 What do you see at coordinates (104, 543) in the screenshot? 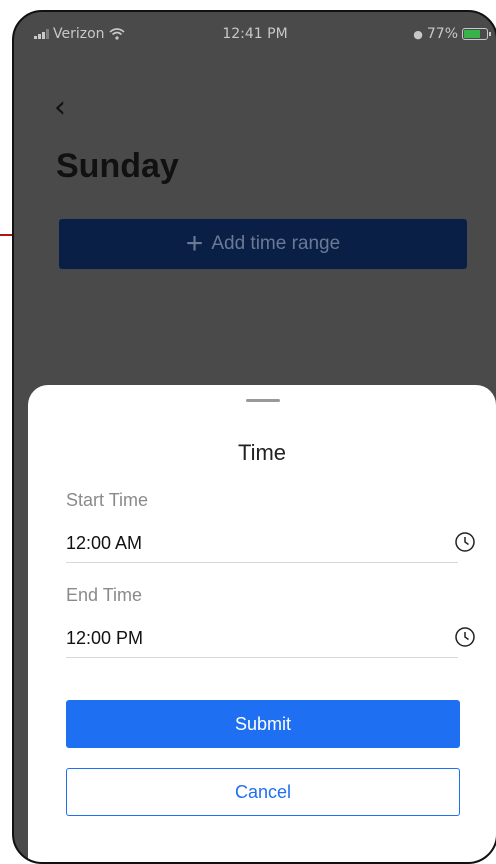
I see `start-time-field: 12:00 AM` at bounding box center [104, 543].